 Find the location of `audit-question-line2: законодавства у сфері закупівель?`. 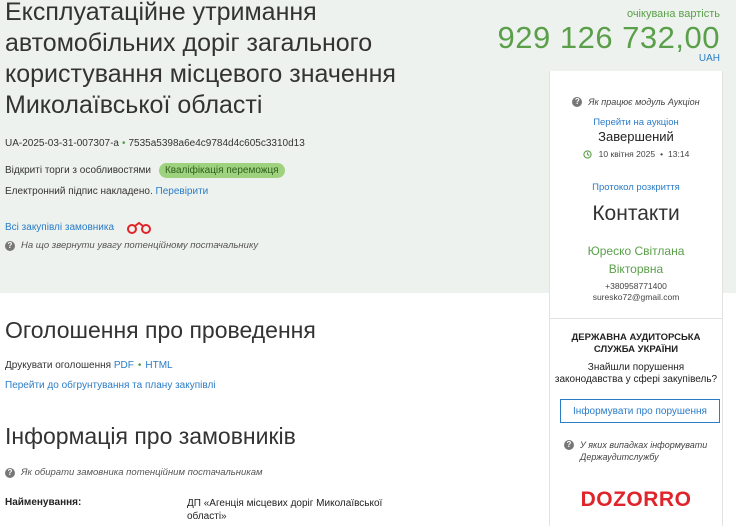

audit-question-line2: законодавства у сфері закупівель? is located at coordinates (636, 379).